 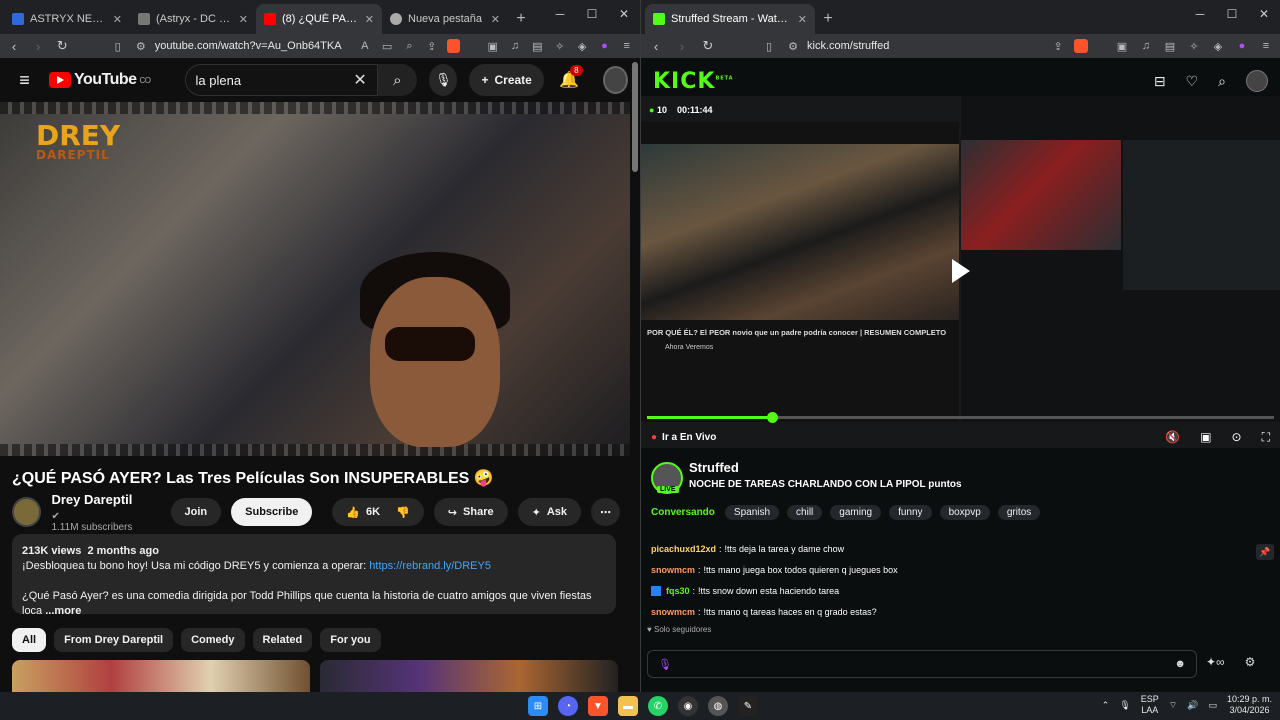 What do you see at coordinates (1172, 437) in the screenshot?
I see `mute-icon: 🔇` at bounding box center [1172, 437].